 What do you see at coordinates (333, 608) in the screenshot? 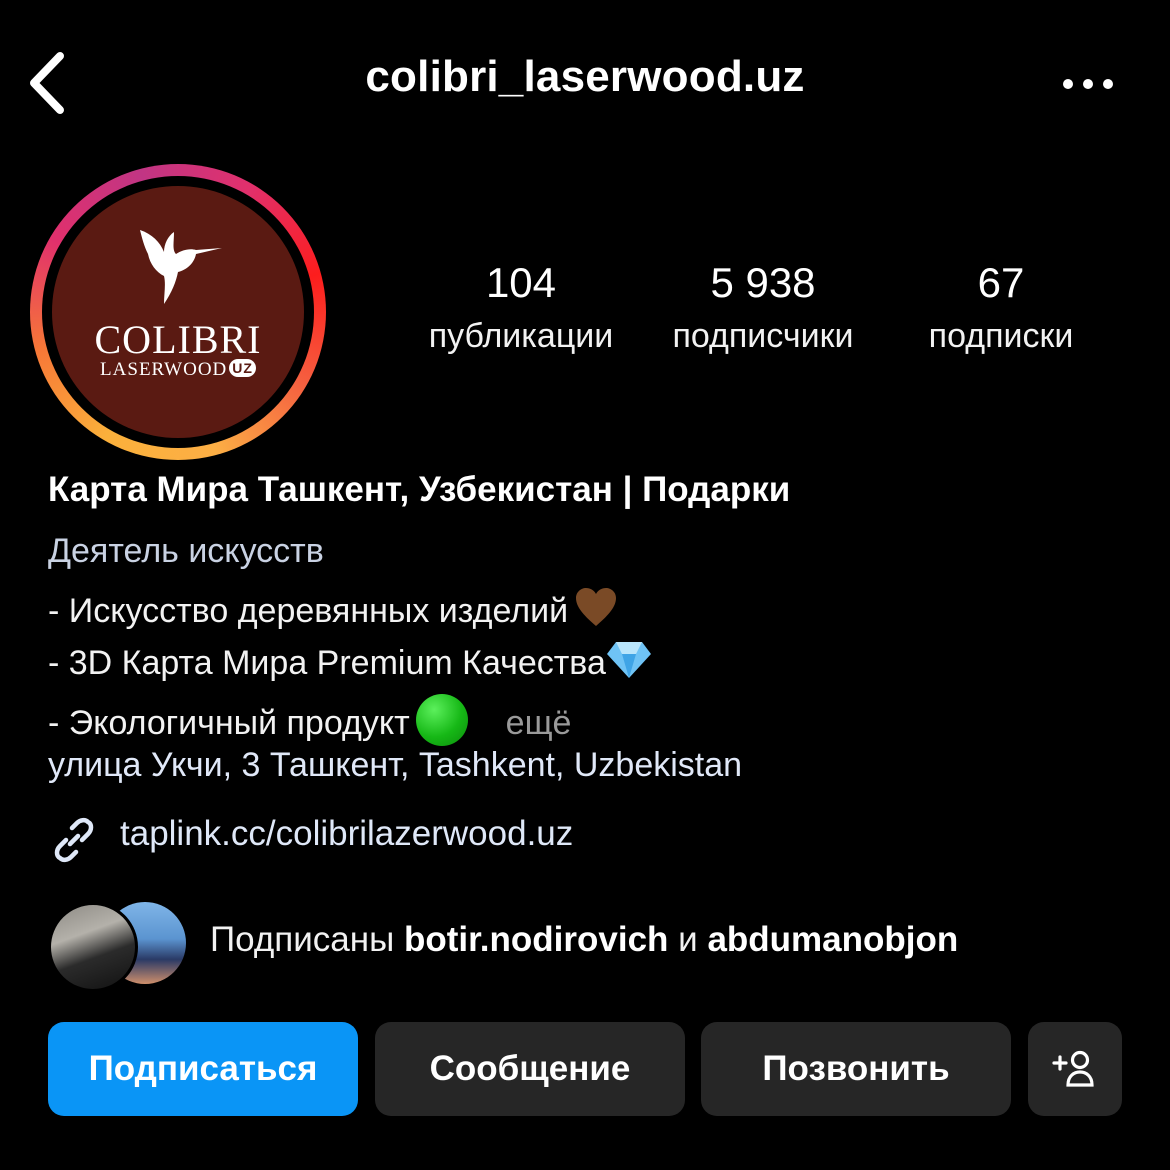
I see `bio-line-1: - Искусство деревянных изделий` at bounding box center [333, 608].